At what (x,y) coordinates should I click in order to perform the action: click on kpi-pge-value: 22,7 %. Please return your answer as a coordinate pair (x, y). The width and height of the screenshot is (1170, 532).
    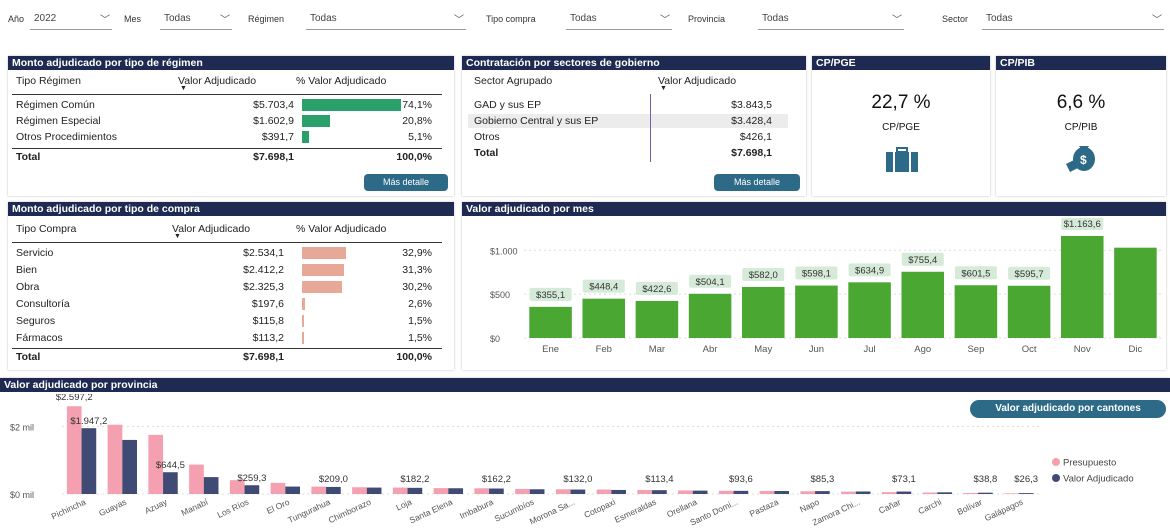
    Looking at the image, I should click on (901, 102).